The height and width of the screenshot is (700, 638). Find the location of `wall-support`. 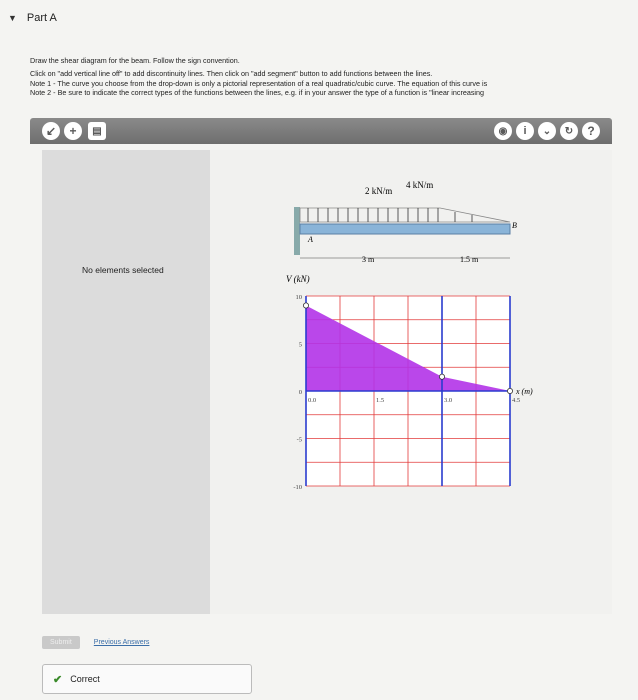

wall-support is located at coordinates (297, 231).